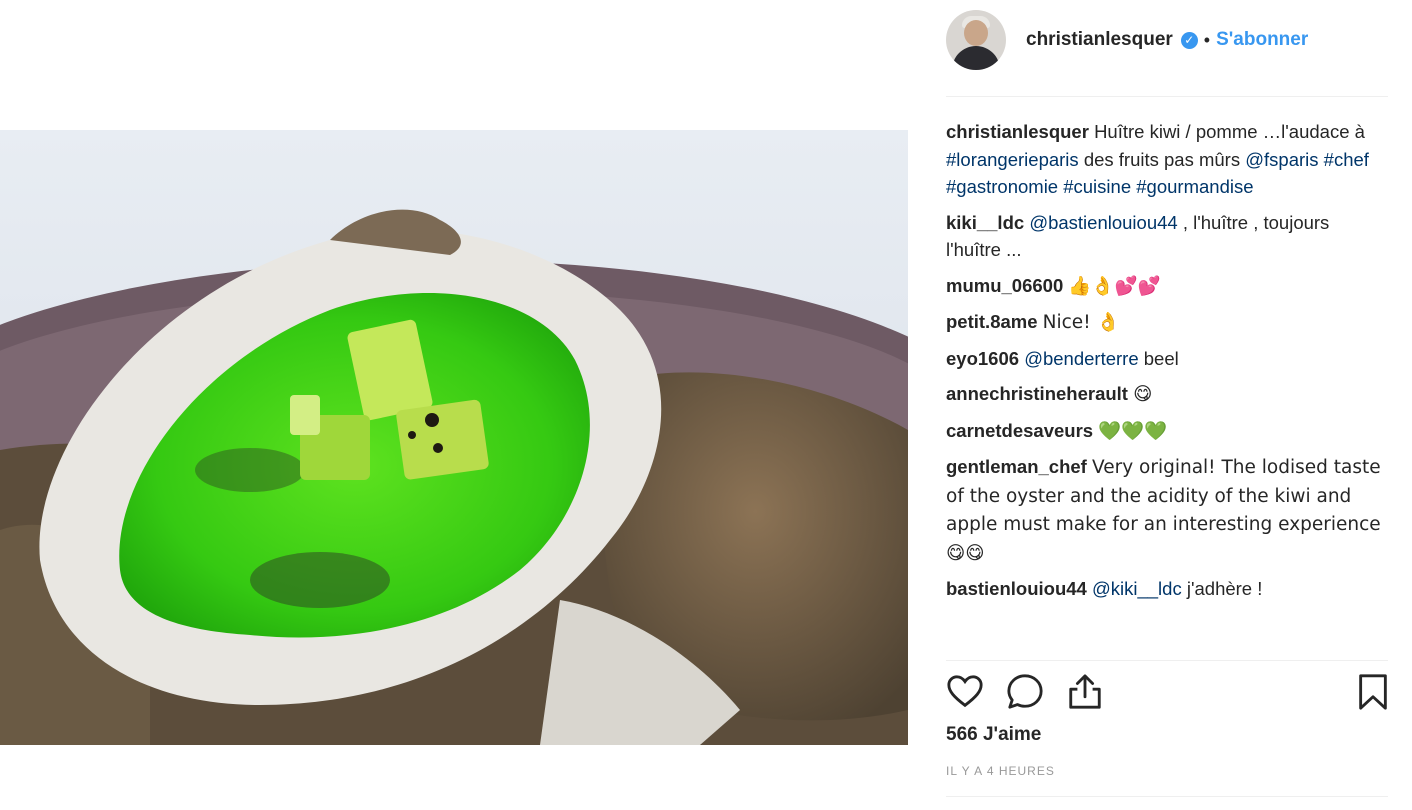 The width and height of the screenshot is (1412, 810). Describe the element at coordinates (1167, 796) in the screenshot. I see `footer-divider` at that location.